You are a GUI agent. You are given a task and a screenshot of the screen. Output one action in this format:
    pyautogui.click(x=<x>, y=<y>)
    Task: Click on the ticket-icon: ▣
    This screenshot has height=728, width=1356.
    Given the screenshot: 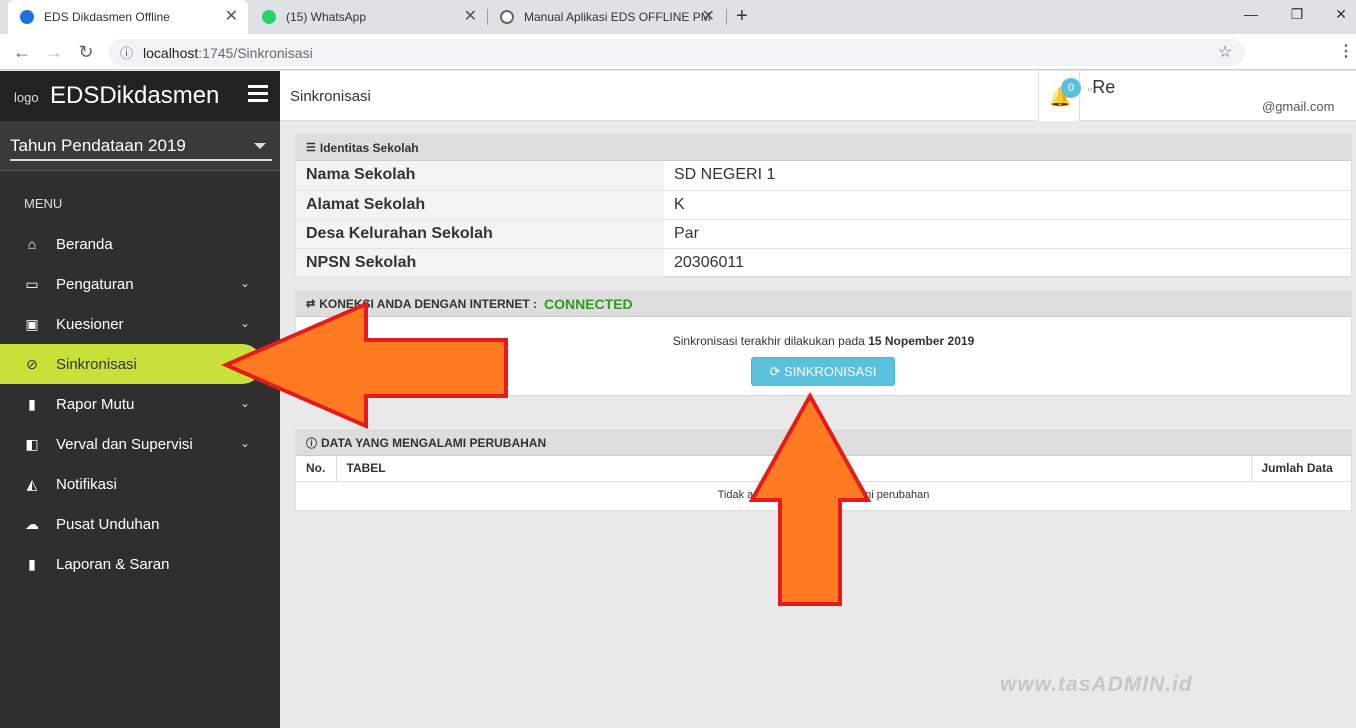 What is the action you would take?
    pyautogui.click(x=32, y=324)
    